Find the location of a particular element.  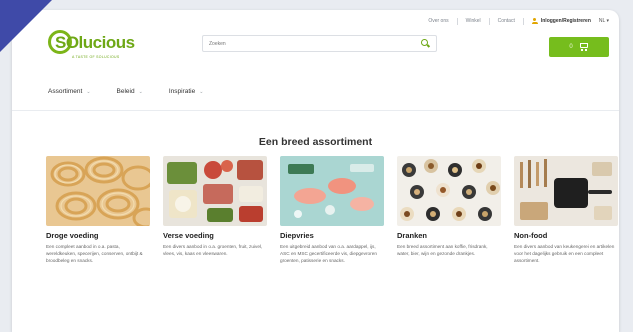

category-title: Droge voeding is located at coordinates (72, 235).